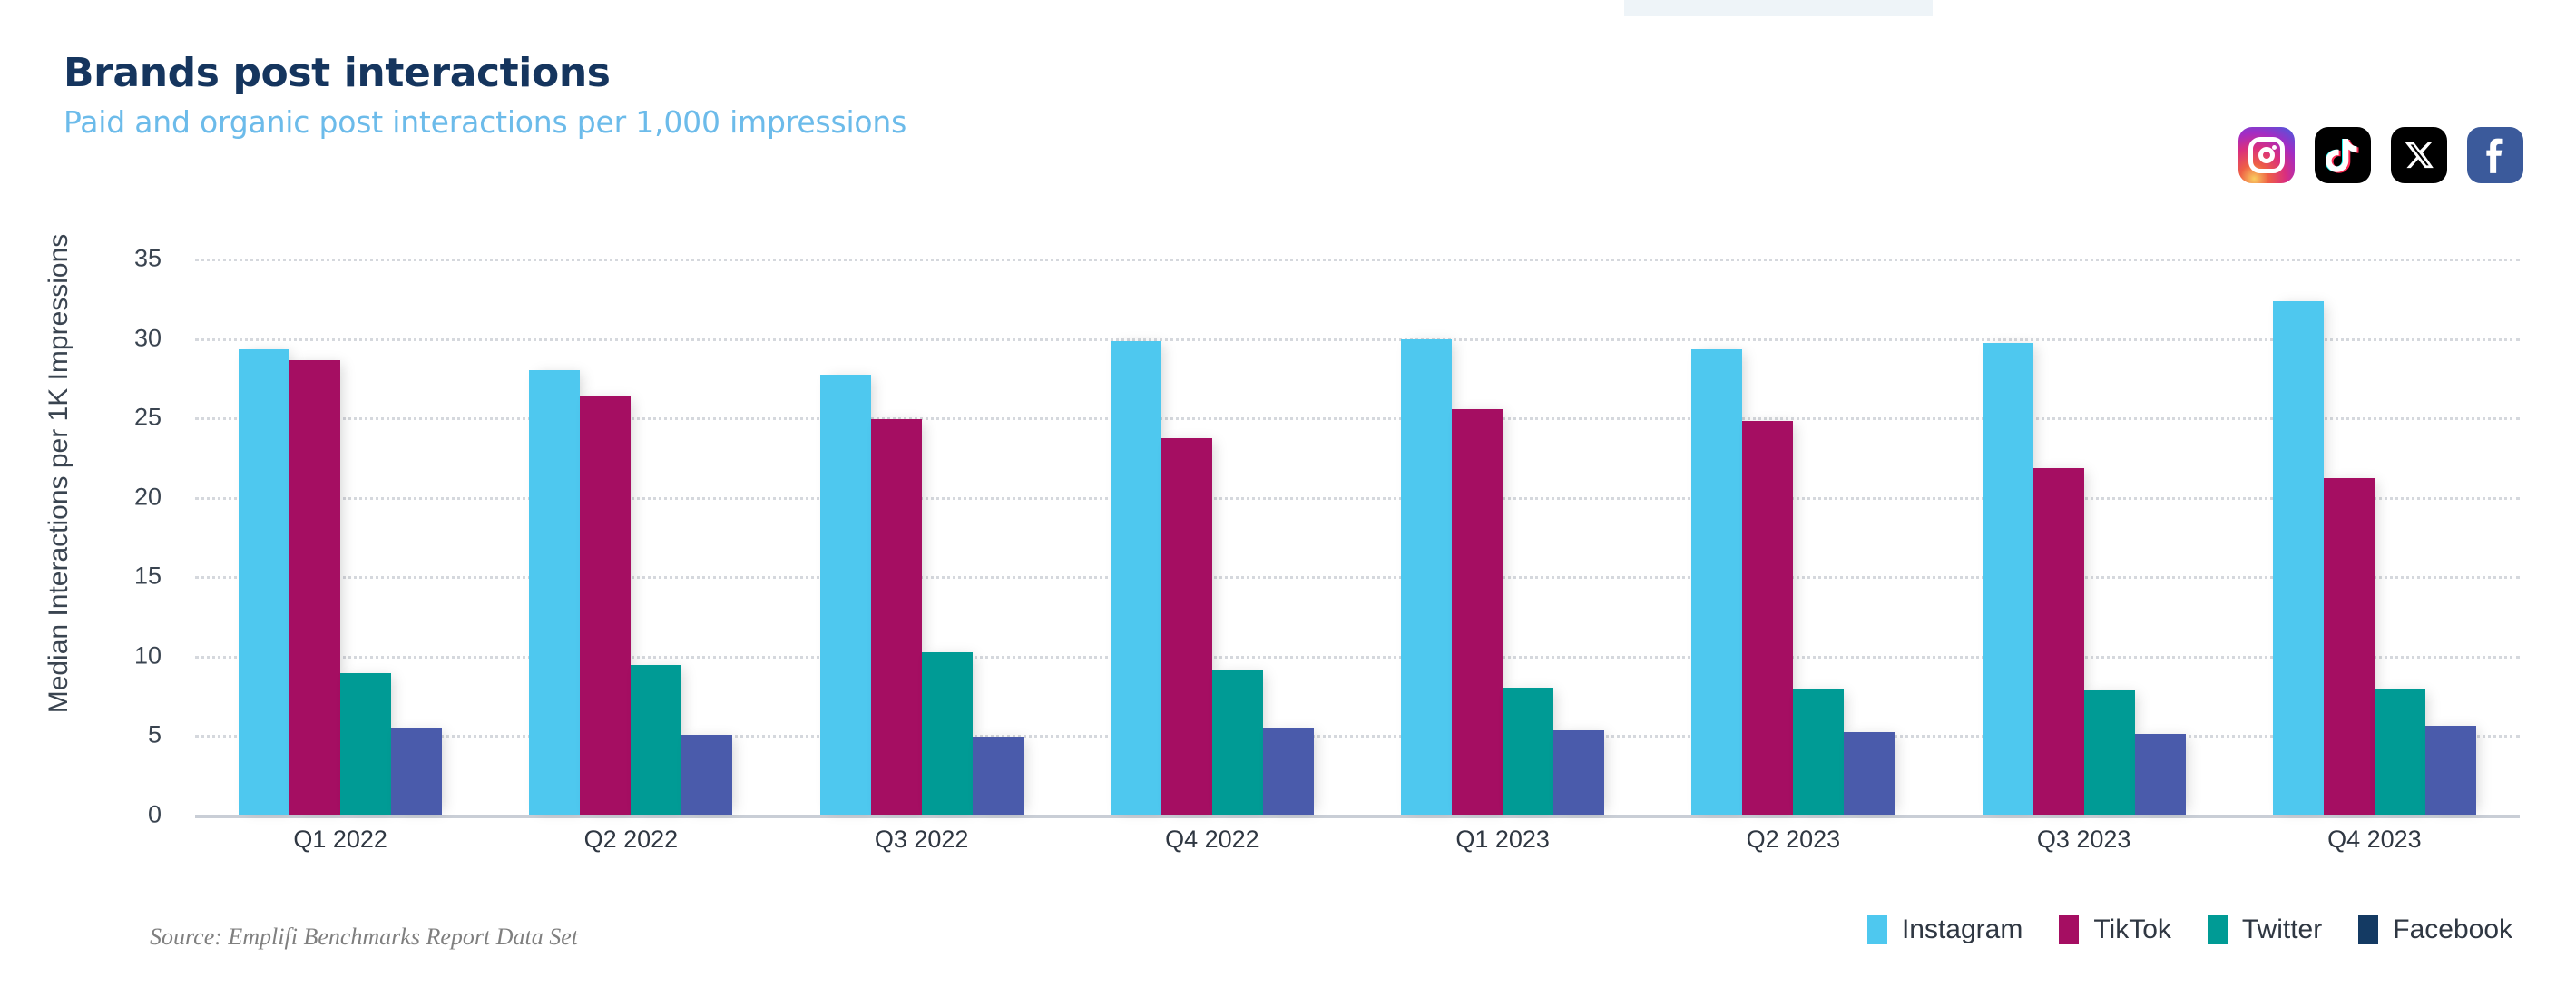  Describe the element at coordinates (1768, 617) in the screenshot. I see `bar-tiktok-q2-2023` at that location.